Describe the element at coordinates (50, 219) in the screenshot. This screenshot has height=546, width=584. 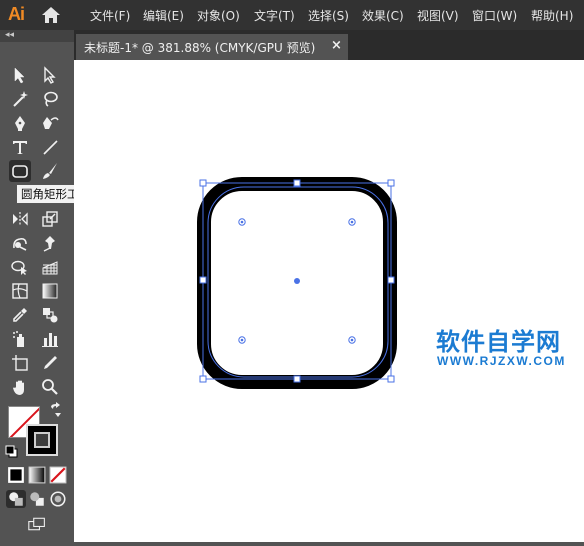
I see `scale-tool-icon` at that location.